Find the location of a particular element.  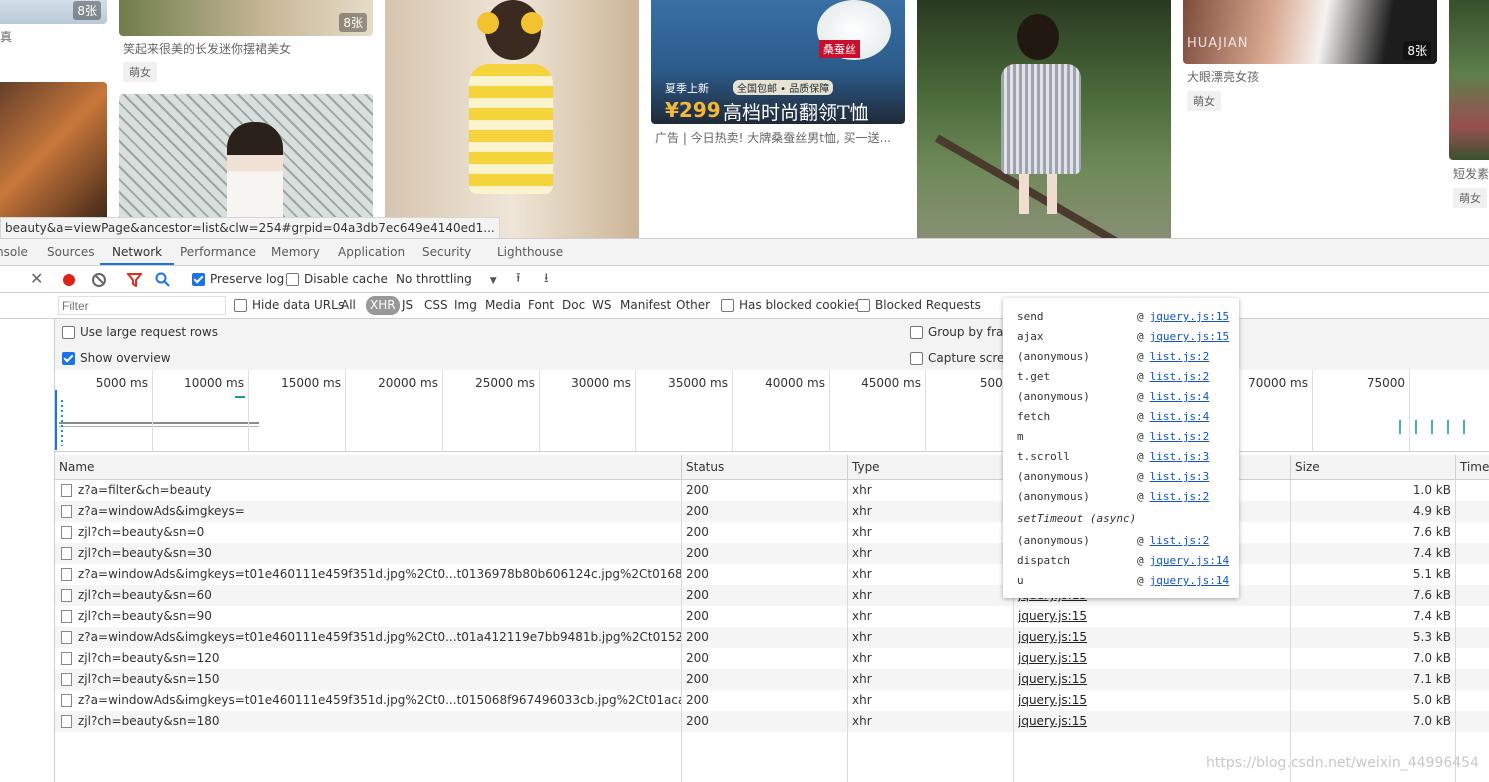

filter-icon is located at coordinates (134, 279).